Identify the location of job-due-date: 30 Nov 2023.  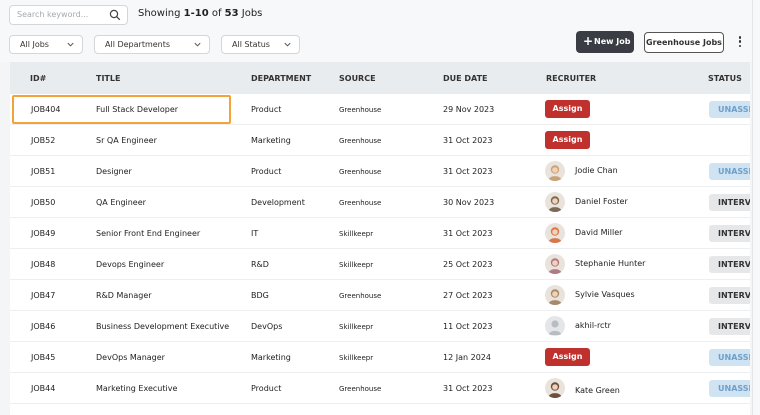
(469, 202).